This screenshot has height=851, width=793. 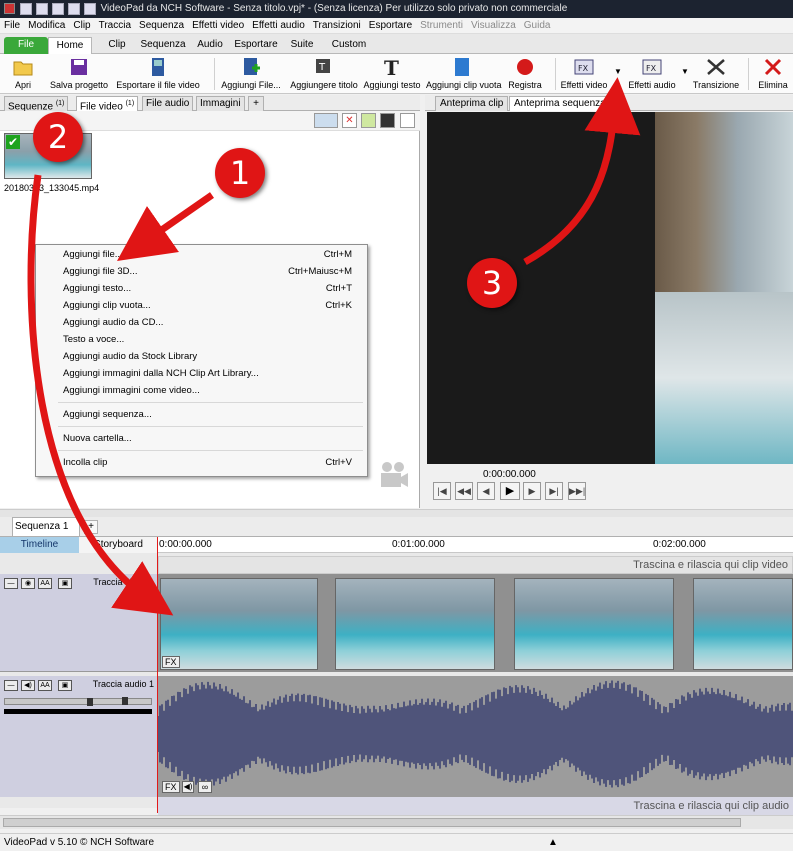 I want to click on annotation-marker-1: 1, so click(x=240, y=173).